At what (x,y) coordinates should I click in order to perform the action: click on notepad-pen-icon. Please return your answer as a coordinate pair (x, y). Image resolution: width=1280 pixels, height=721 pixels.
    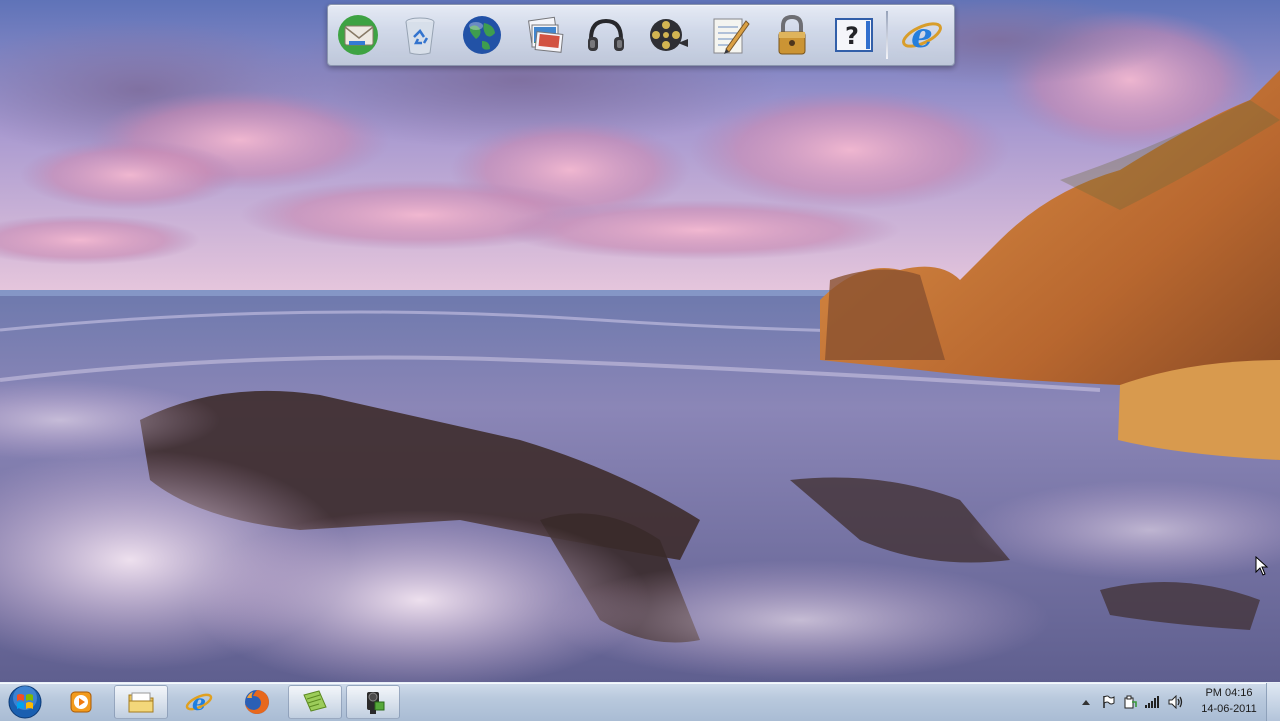
    Looking at the image, I should click on (731, 36).